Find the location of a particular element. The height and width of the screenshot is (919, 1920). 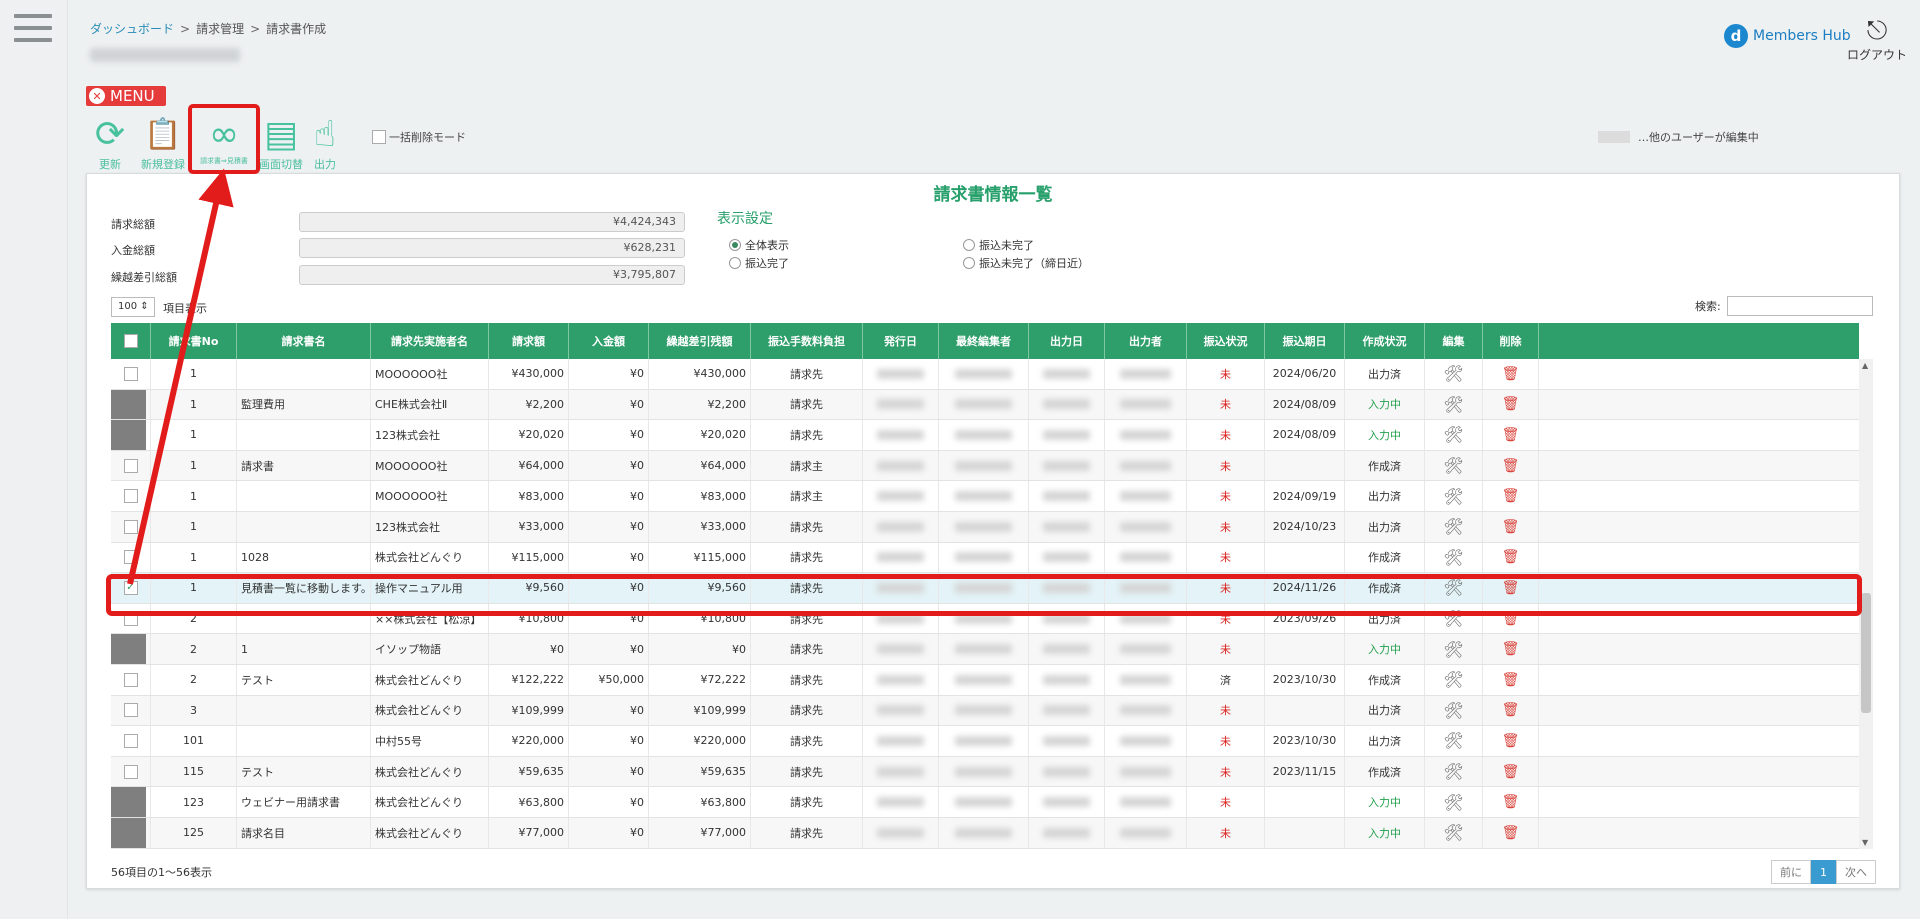

column-header: 振込手数料負担 is located at coordinates (807, 341).